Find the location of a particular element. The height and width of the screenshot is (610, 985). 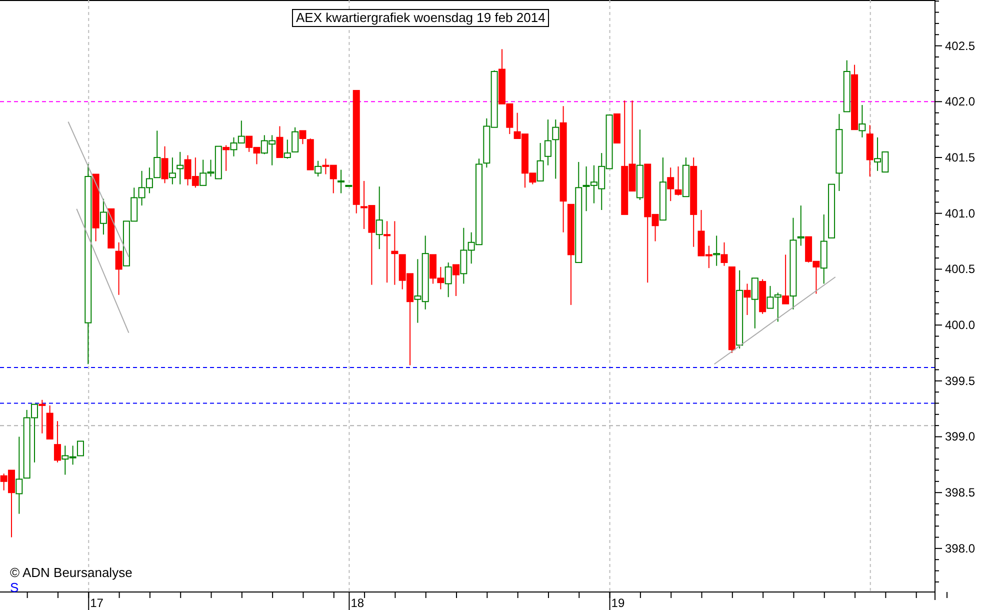

copyright-text: © ADN Beursanalyse is located at coordinates (71, 572).